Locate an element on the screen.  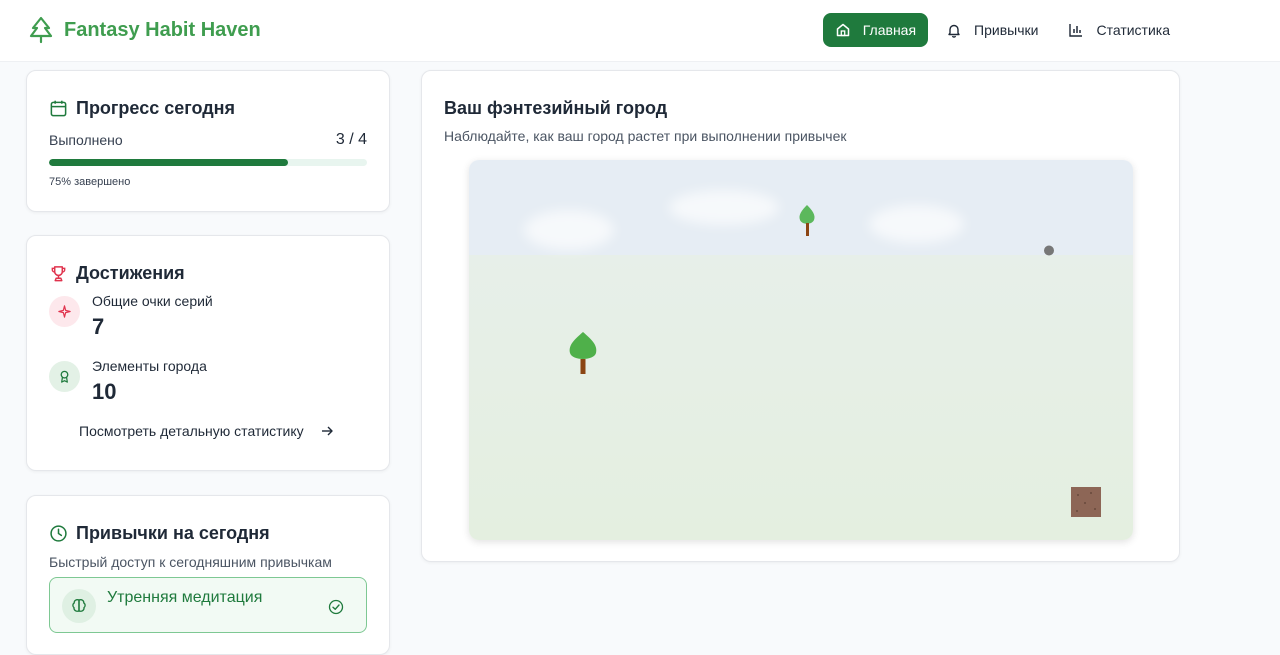
nav-stats-label: Статистика is located at coordinates (1133, 30).